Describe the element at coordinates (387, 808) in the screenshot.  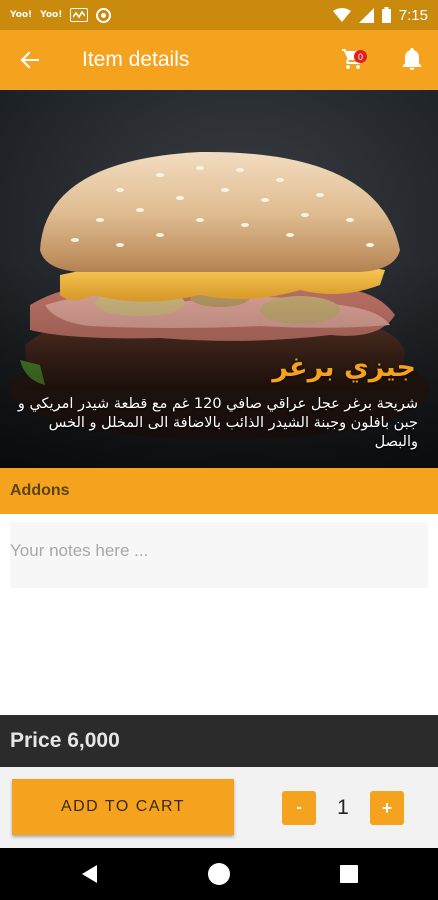
I see `quantity-increase-button: +` at that location.